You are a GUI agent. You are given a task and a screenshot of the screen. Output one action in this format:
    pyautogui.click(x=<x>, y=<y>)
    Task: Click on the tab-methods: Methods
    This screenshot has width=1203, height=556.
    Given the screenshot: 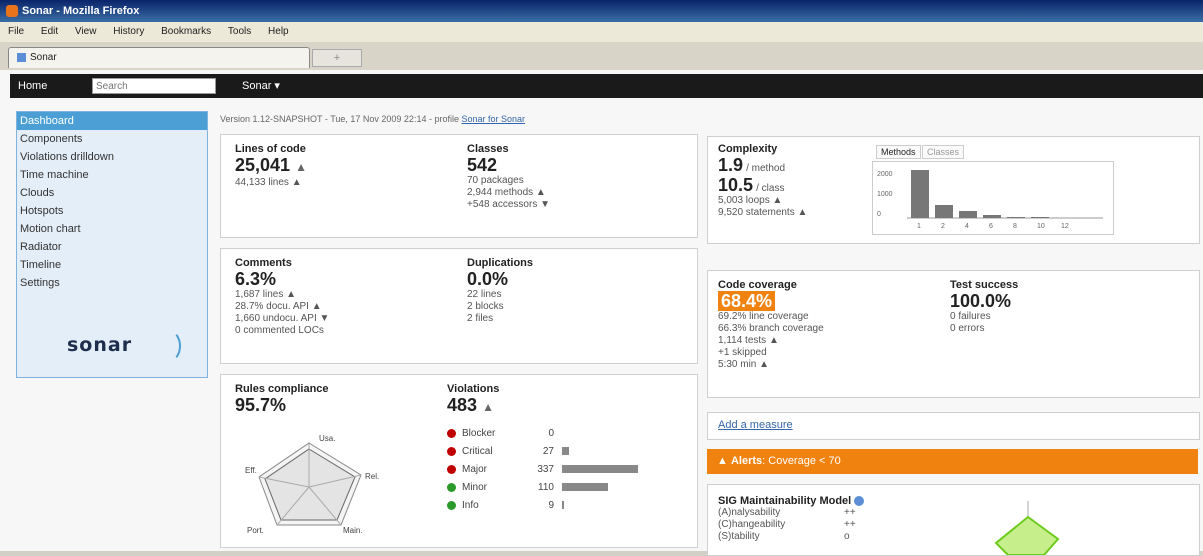 What is the action you would take?
    pyautogui.click(x=898, y=152)
    